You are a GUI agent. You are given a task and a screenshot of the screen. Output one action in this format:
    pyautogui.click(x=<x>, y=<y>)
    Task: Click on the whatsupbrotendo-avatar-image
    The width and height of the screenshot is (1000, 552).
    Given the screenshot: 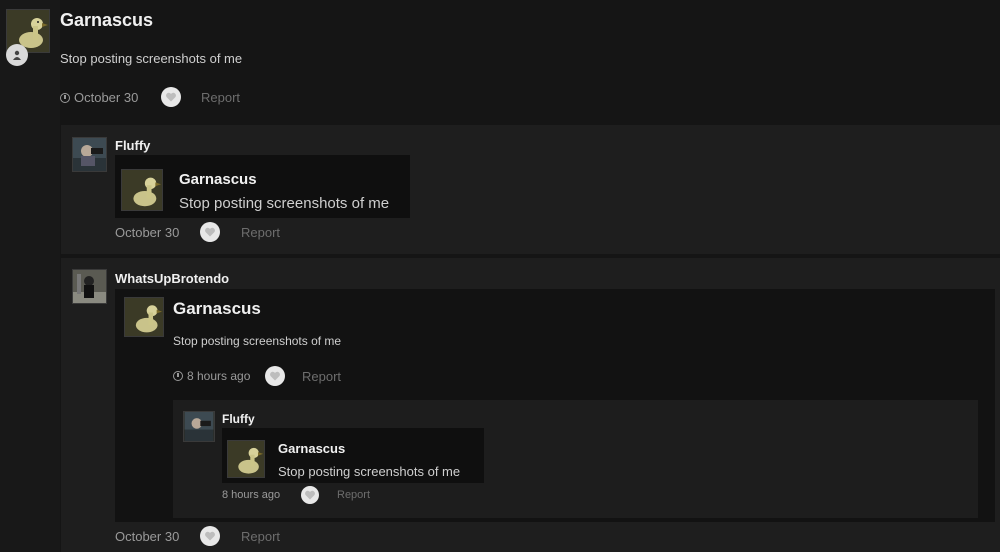 What is the action you would take?
    pyautogui.click(x=89, y=286)
    